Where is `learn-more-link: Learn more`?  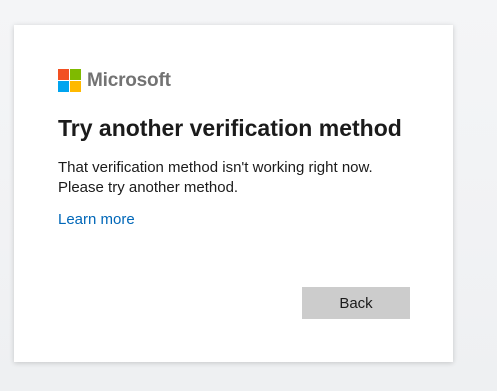
learn-more-link: Learn more is located at coordinates (96, 219).